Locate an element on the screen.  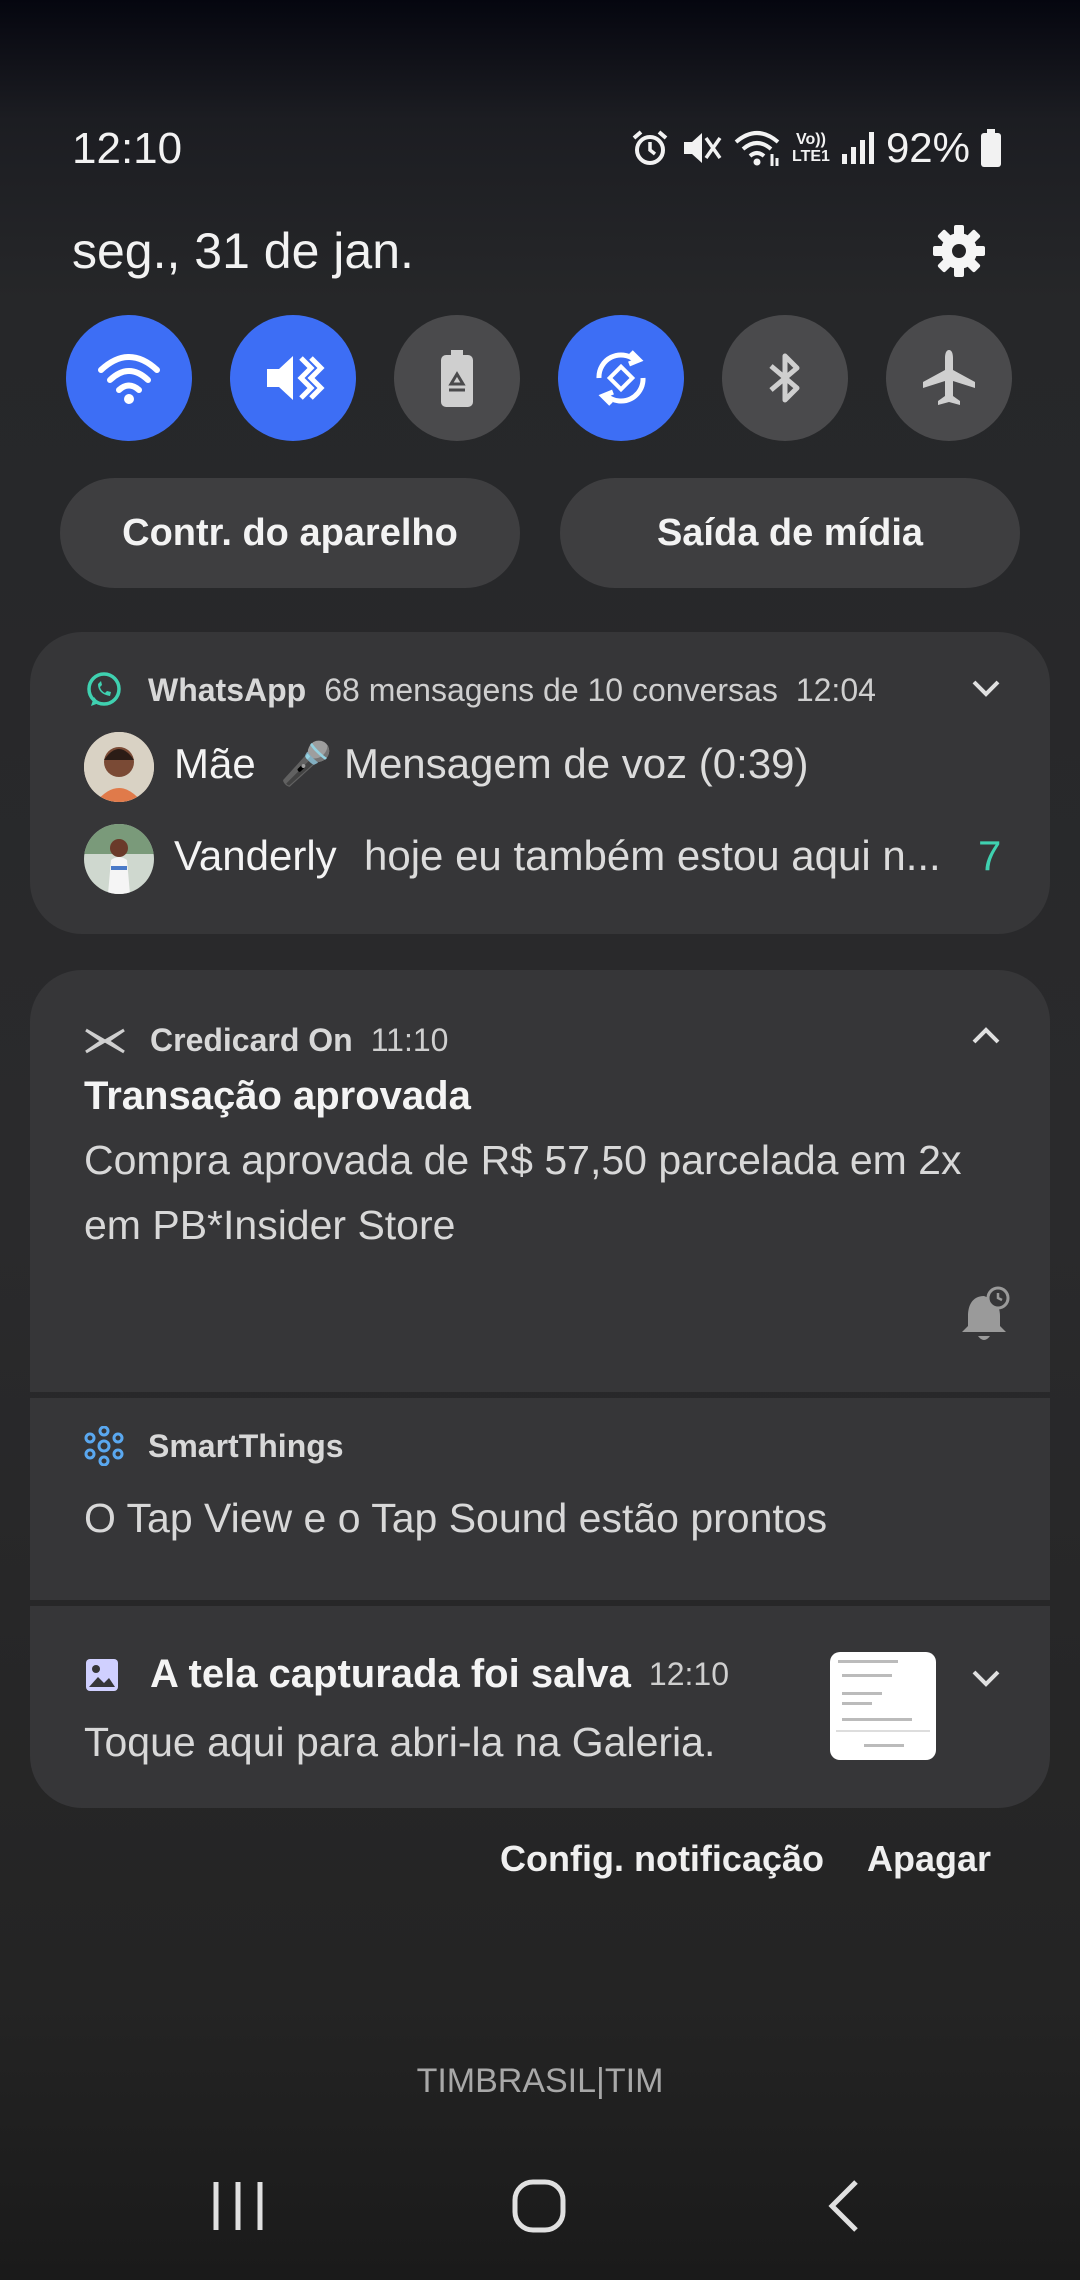
conversation-message: 🎤 Mensagem de voz (0:39) is located at coordinates (544, 763).